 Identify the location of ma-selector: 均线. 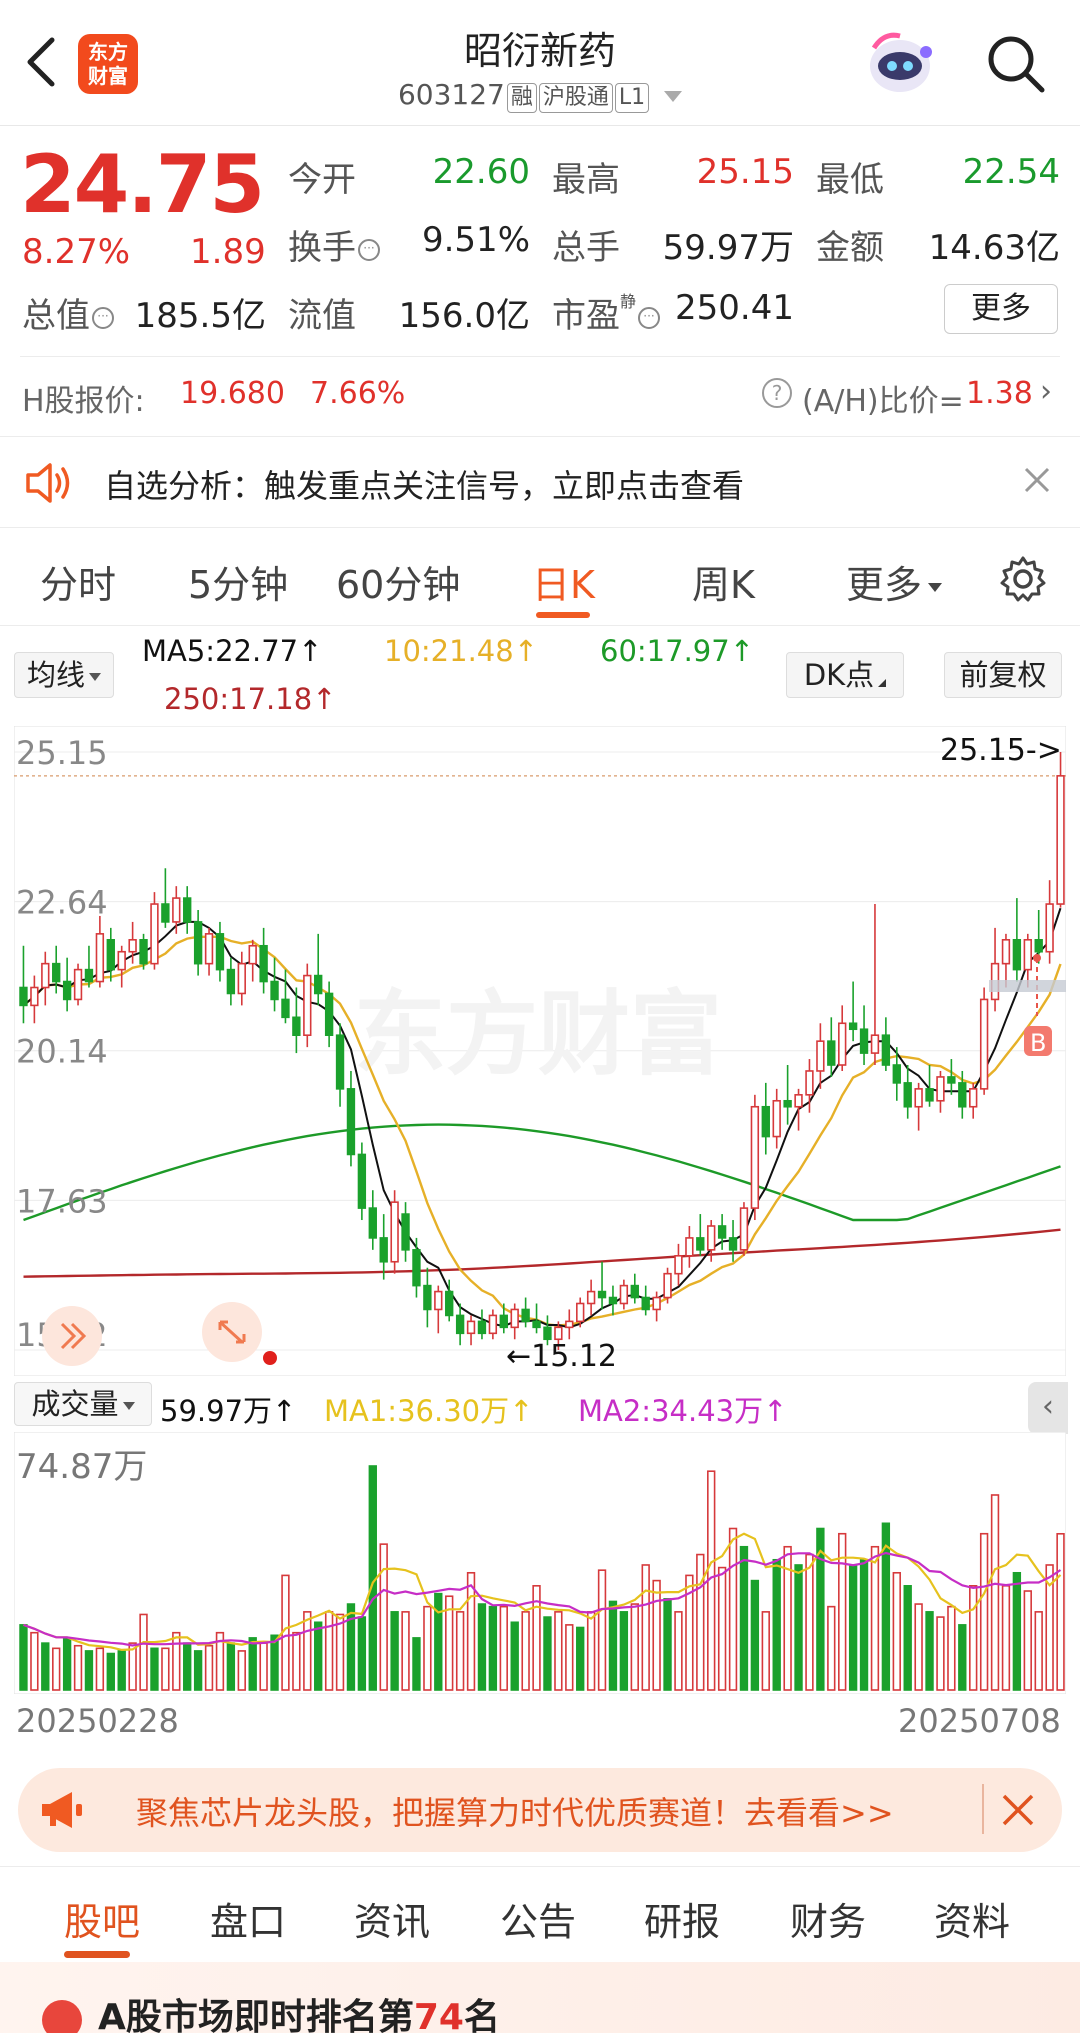
(64, 675).